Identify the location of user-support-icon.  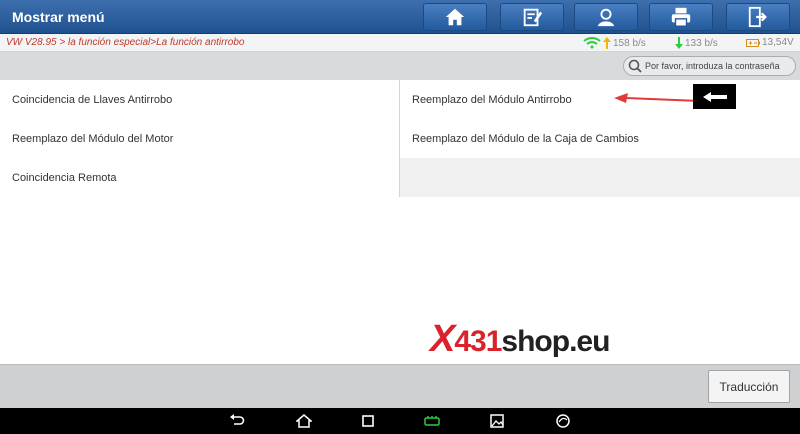
(606, 17).